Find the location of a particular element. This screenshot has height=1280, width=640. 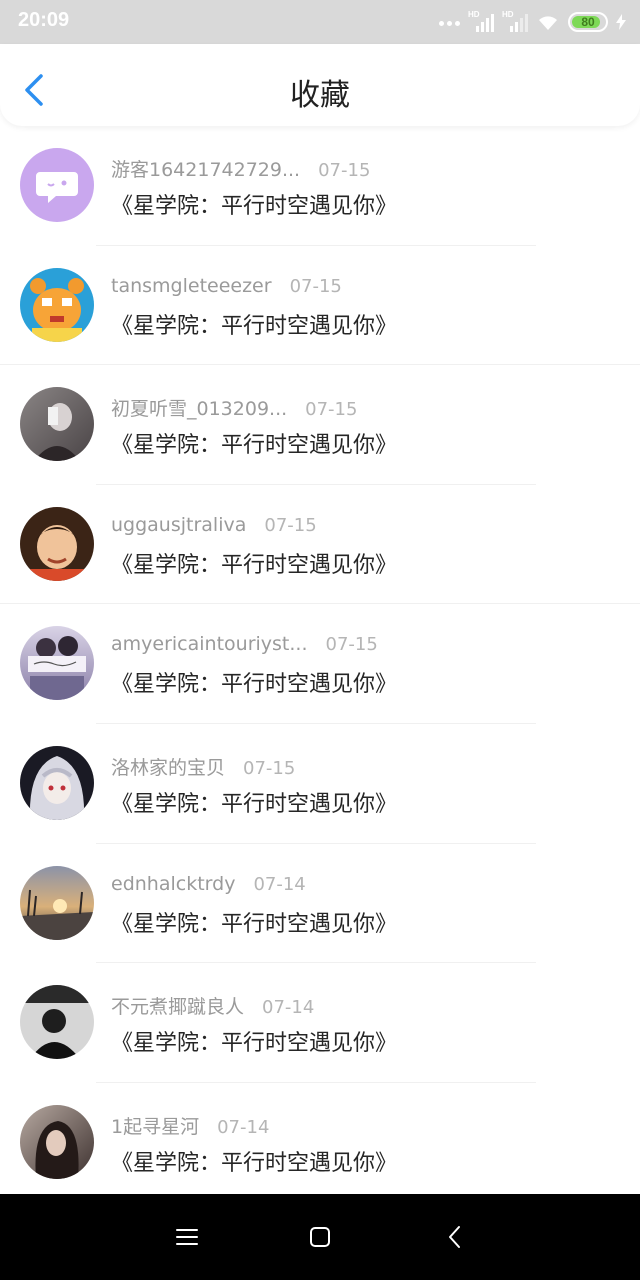

username: uggausjtraliva is located at coordinates (178, 525).